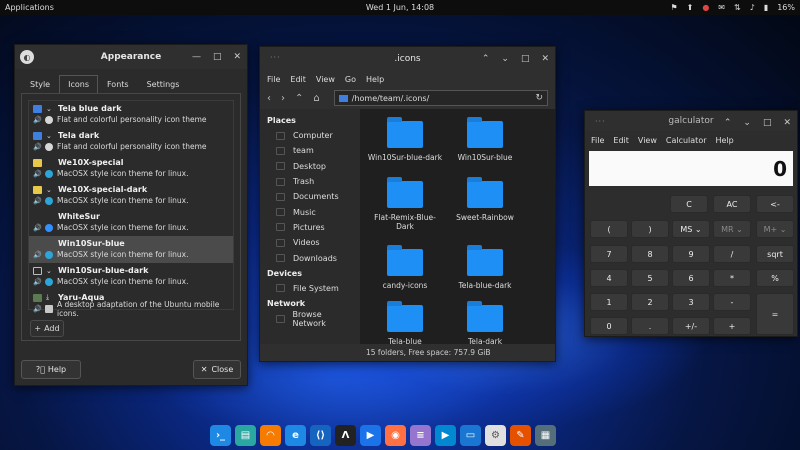 The width and height of the screenshot is (800, 450). Describe the element at coordinates (269, 98) in the screenshot. I see `back-icon: ‹` at that location.